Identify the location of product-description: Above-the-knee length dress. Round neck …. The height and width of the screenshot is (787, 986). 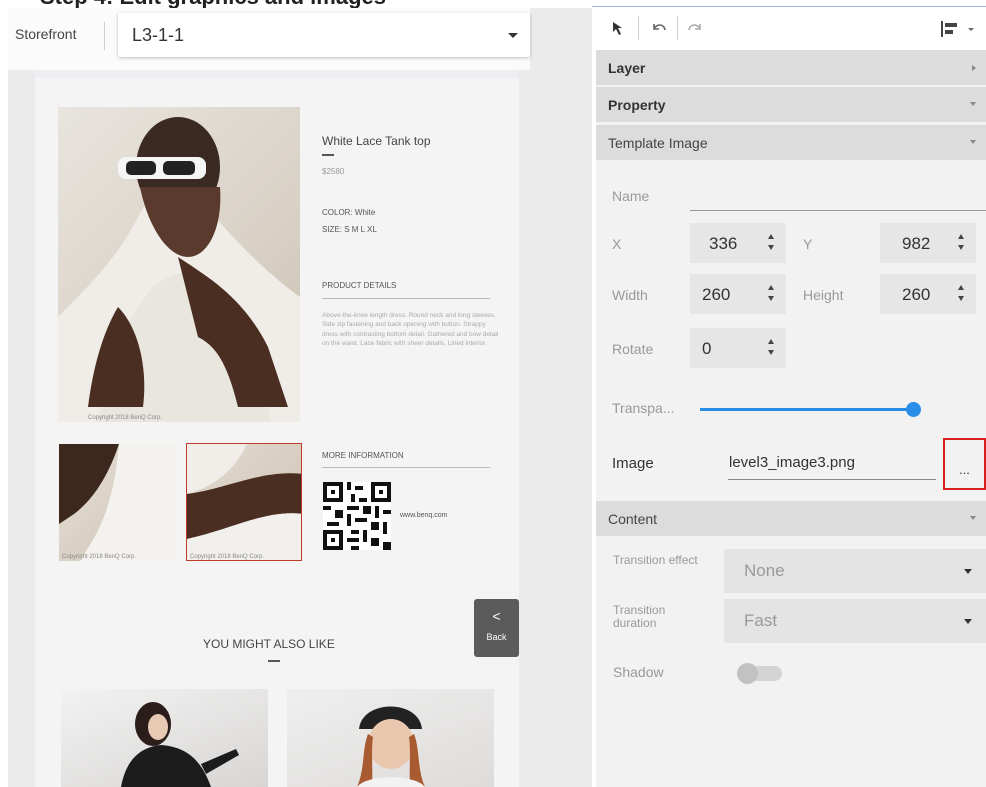
(410, 329).